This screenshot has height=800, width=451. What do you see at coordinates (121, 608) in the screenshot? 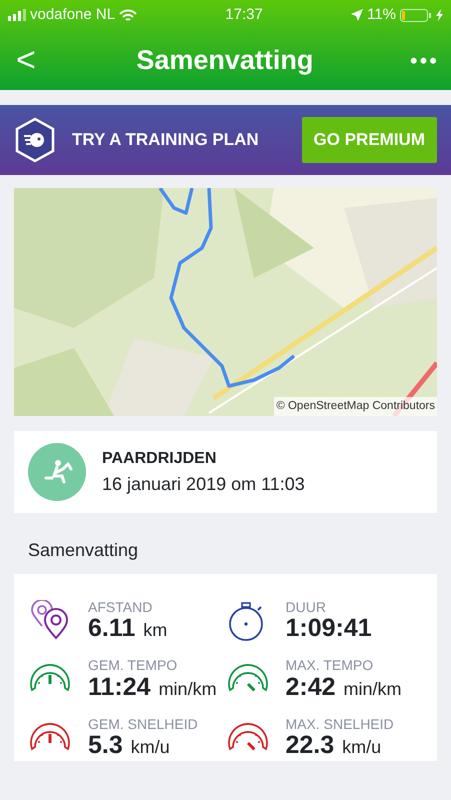
I see `stat-label: AFSTAND` at bounding box center [121, 608].